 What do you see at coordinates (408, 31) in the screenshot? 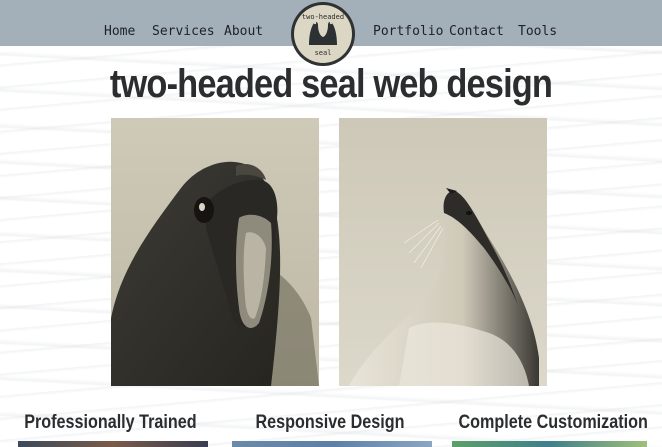
I see `nav-portfolio-link: Portfolio` at bounding box center [408, 31].